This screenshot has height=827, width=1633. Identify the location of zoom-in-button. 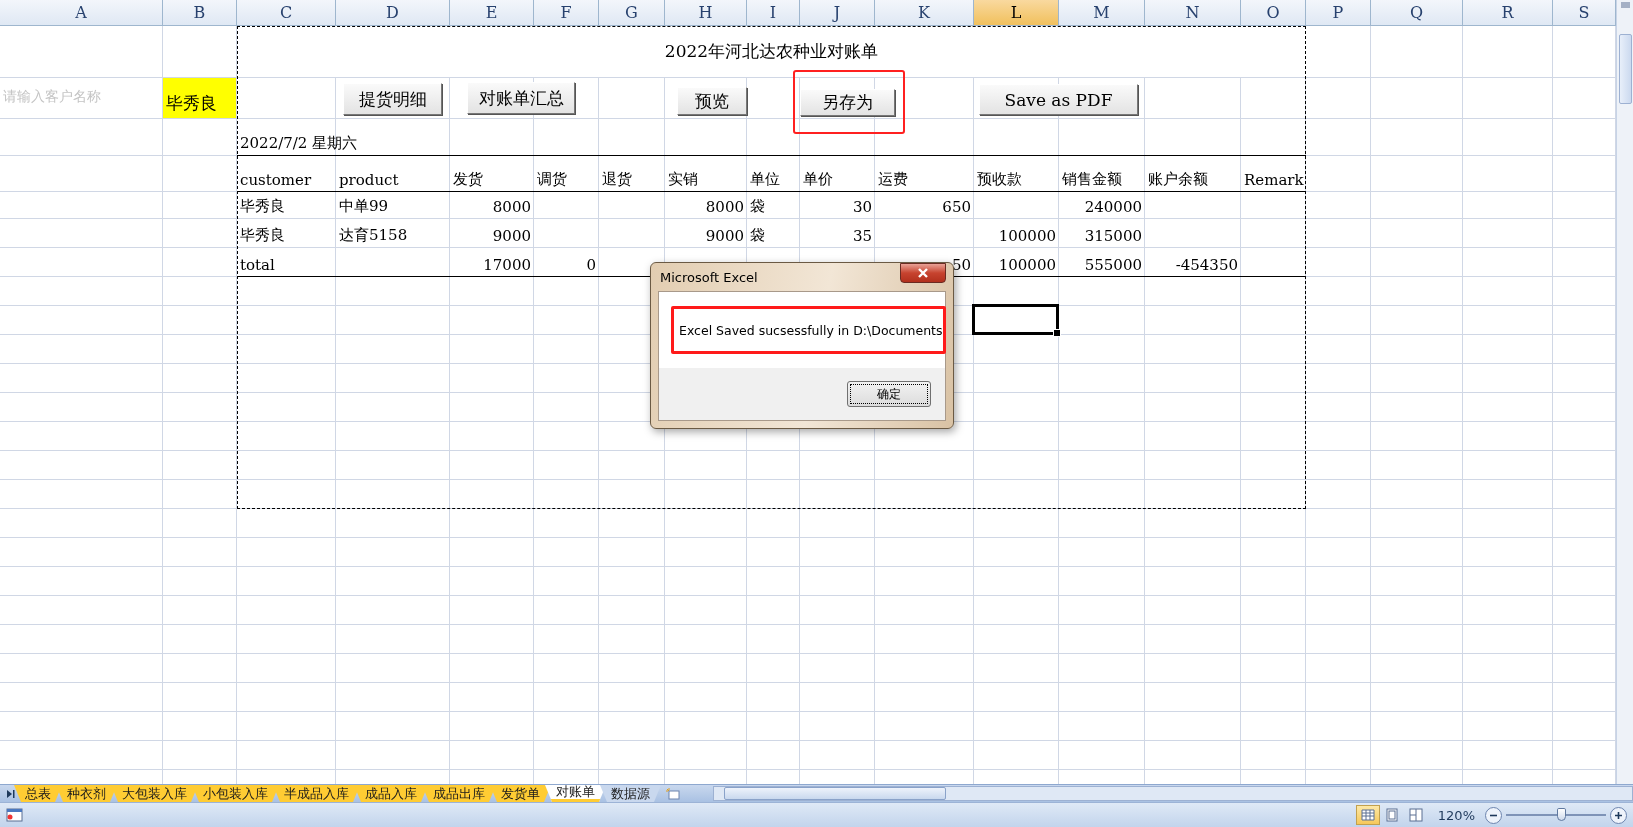
(1618, 815).